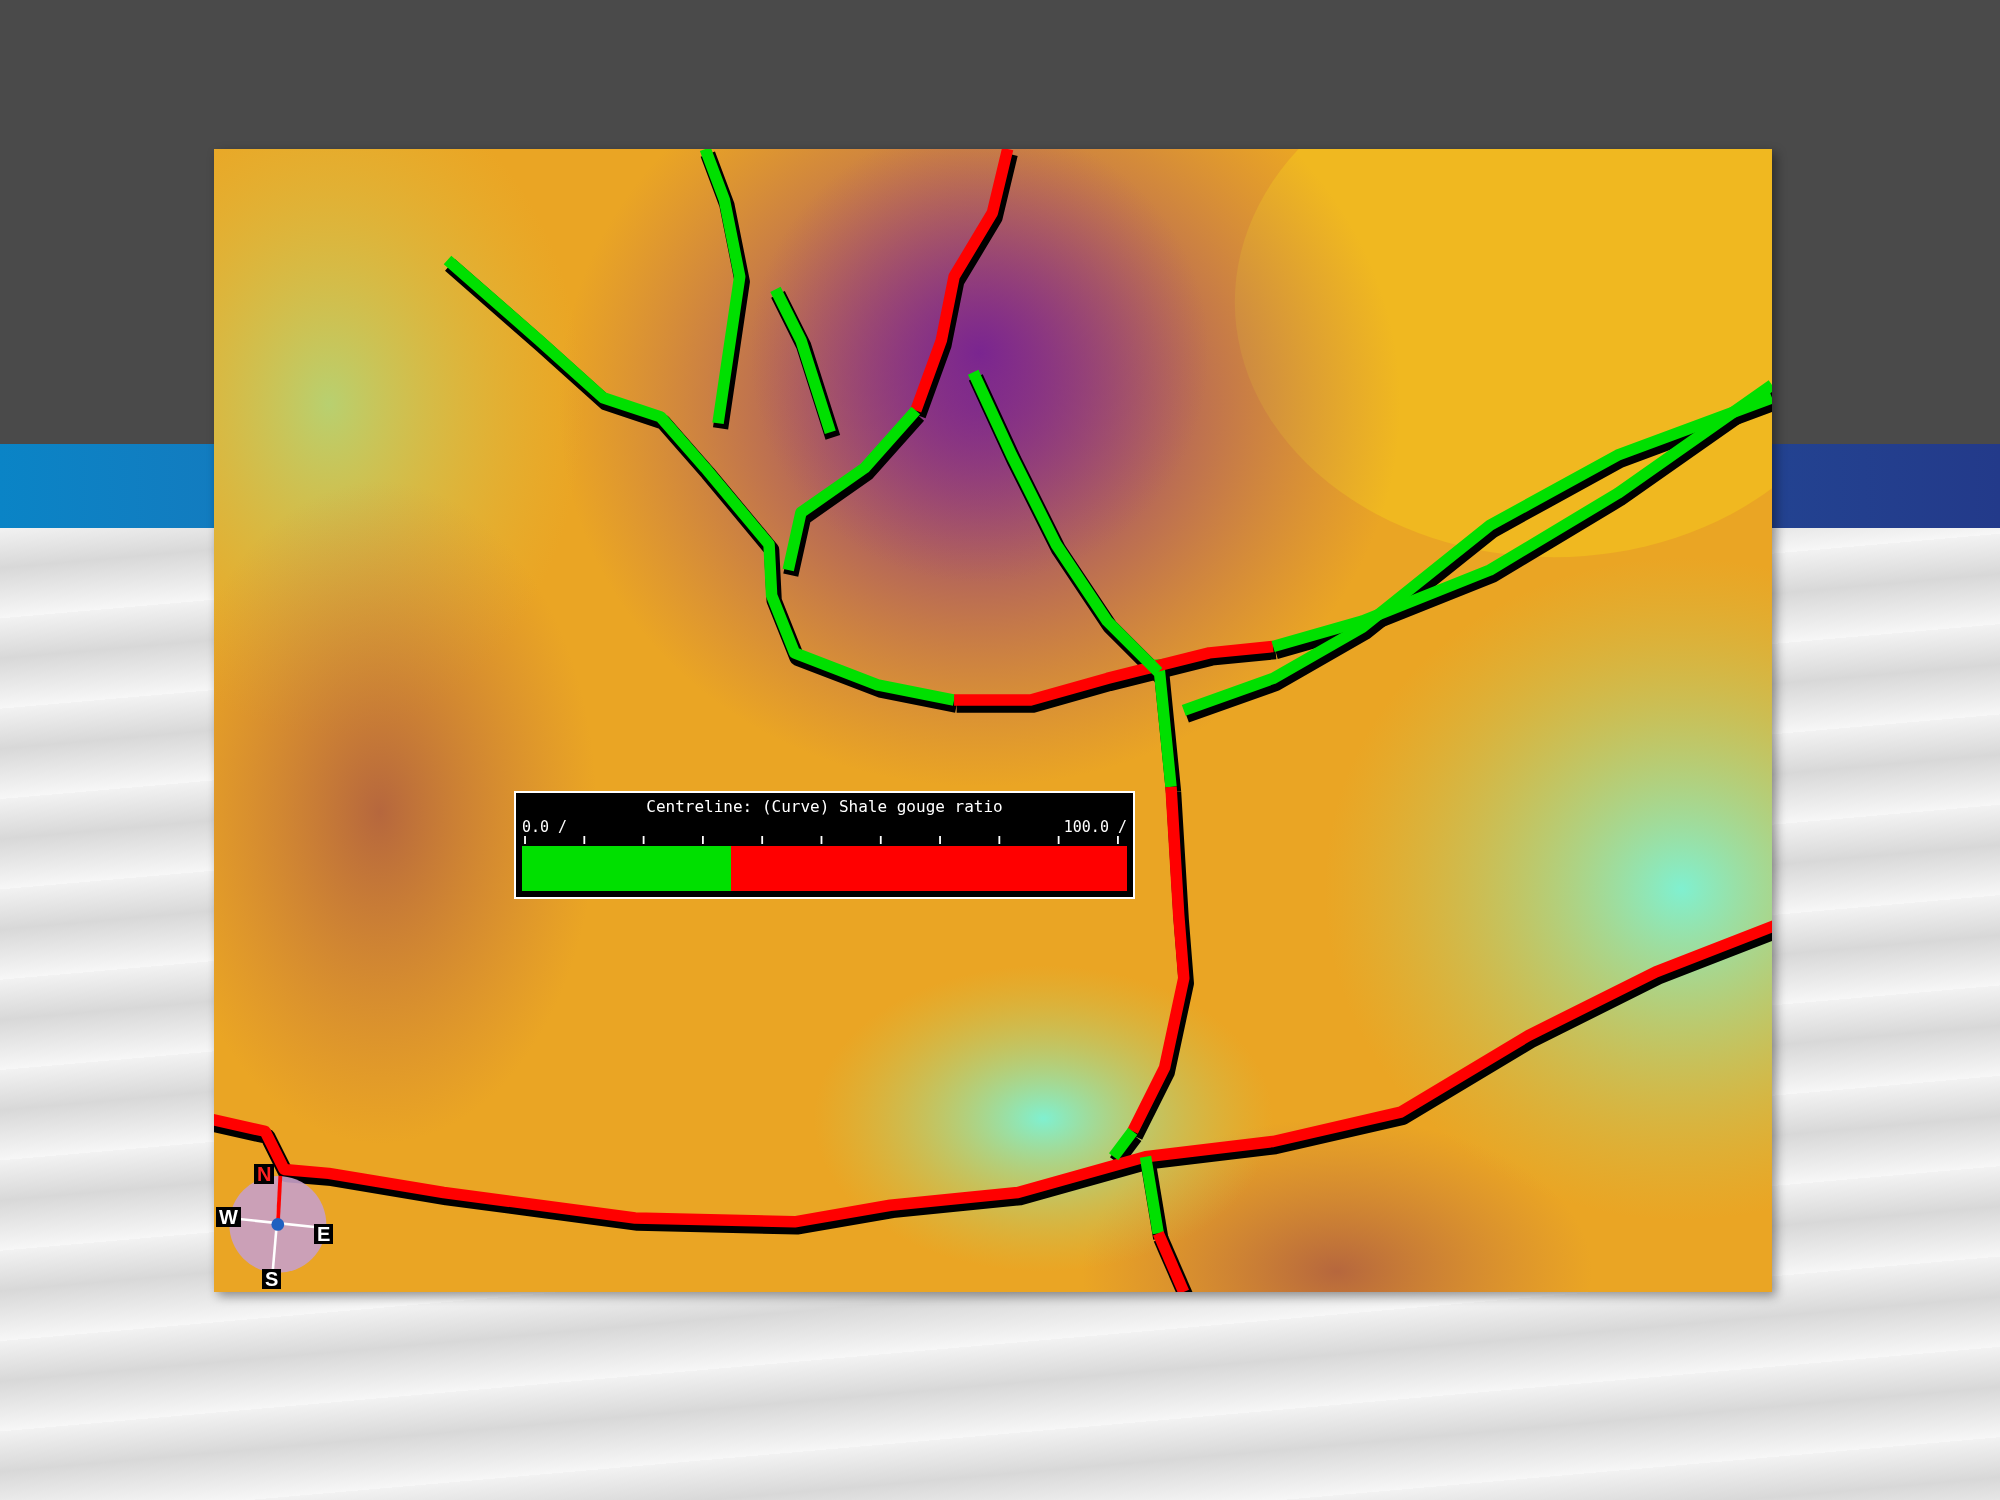 The height and width of the screenshot is (1500, 2000). What do you see at coordinates (1095, 827) in the screenshot?
I see `legend-max-label: 100.0 /` at bounding box center [1095, 827].